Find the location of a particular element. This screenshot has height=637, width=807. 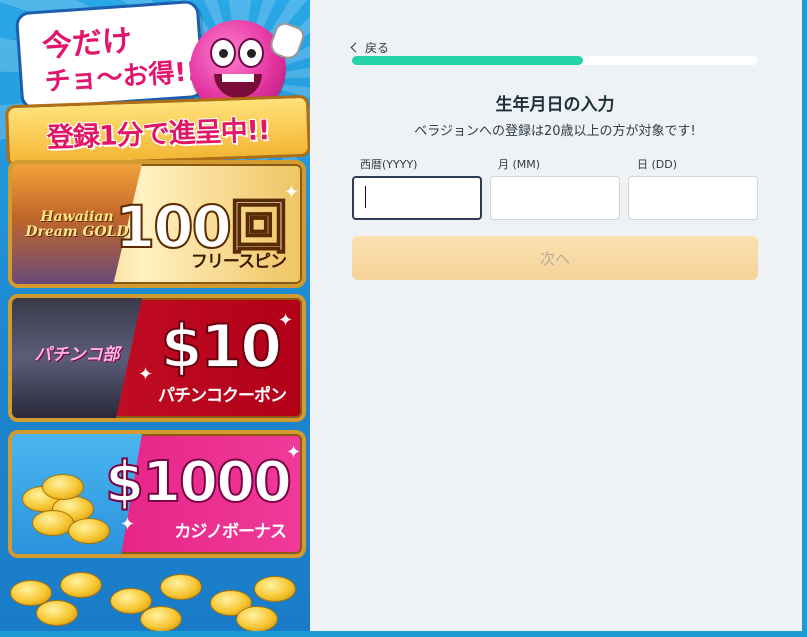

coin-pile is located at coordinates (155, 595).